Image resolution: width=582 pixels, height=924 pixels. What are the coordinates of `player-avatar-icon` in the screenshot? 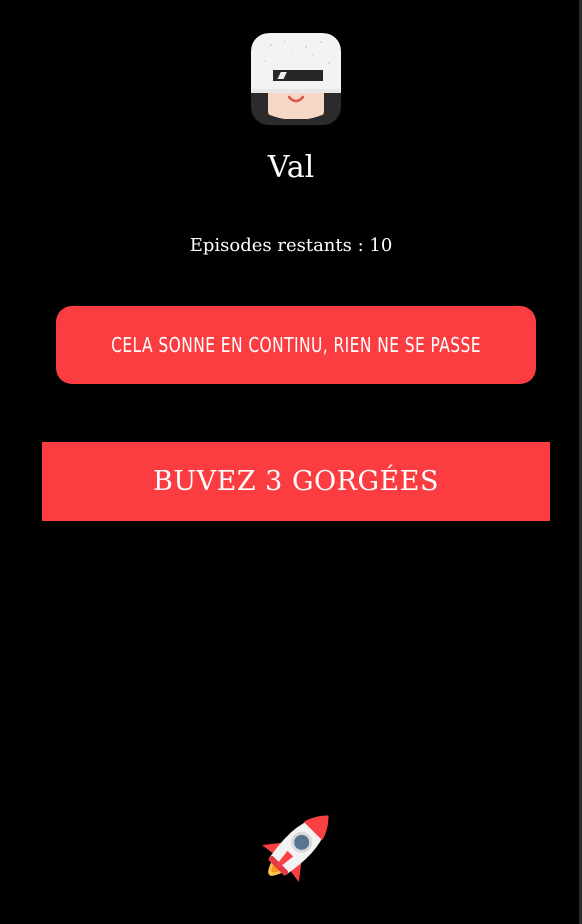 It's located at (296, 79).